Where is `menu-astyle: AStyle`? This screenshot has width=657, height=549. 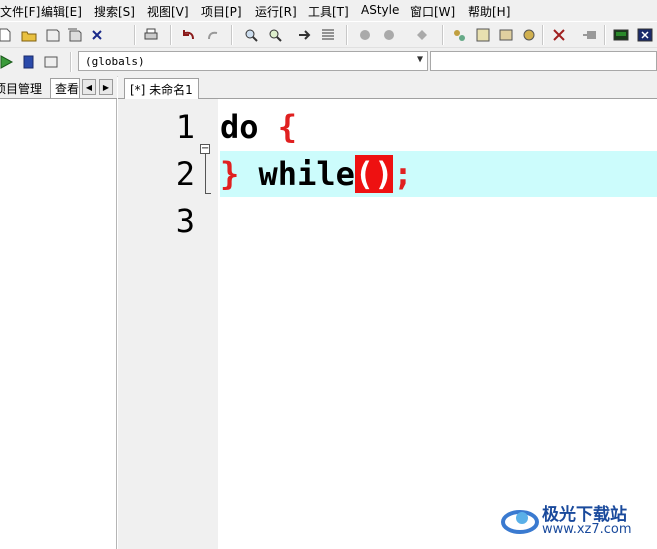
menu-astyle: AStyle is located at coordinates (380, 10).